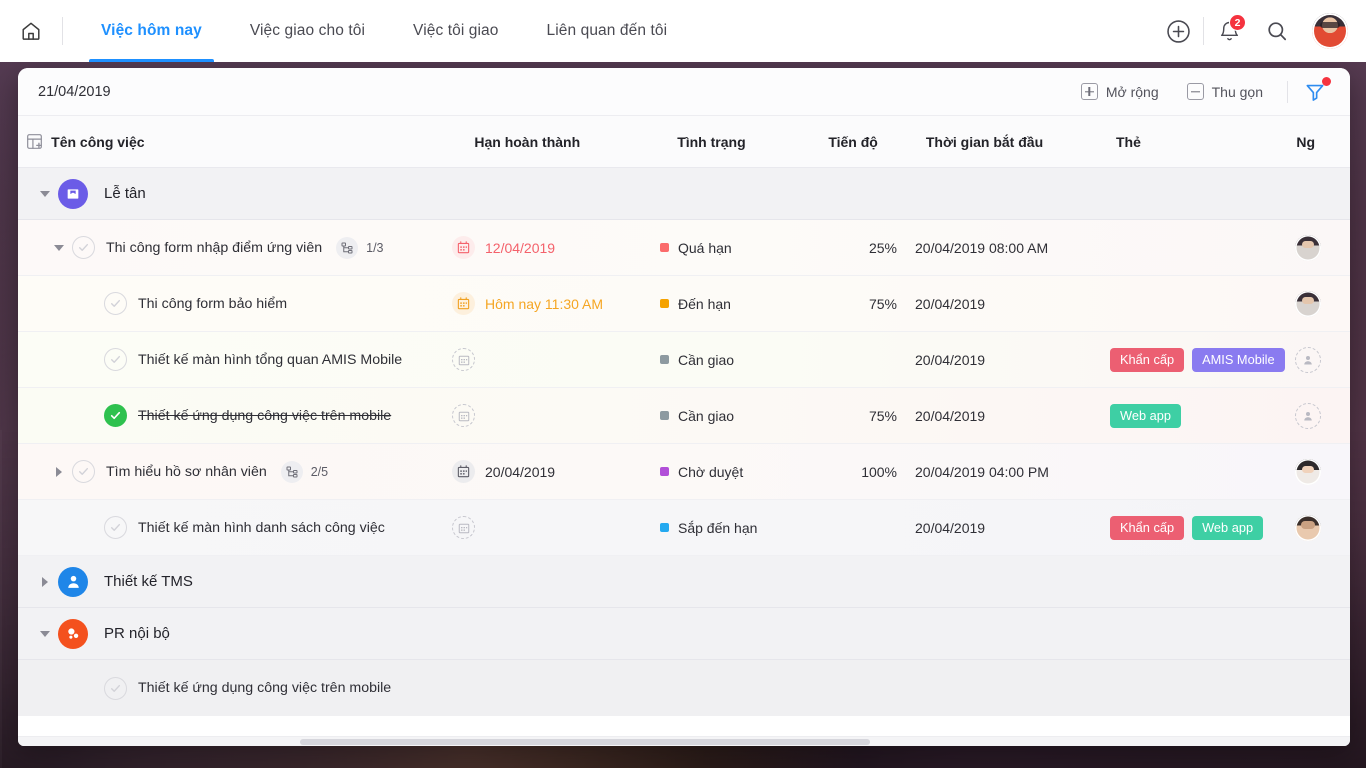 The height and width of the screenshot is (768, 1366). What do you see at coordinates (684, 194) in the screenshot?
I see `group-row: Lễ tân` at bounding box center [684, 194].